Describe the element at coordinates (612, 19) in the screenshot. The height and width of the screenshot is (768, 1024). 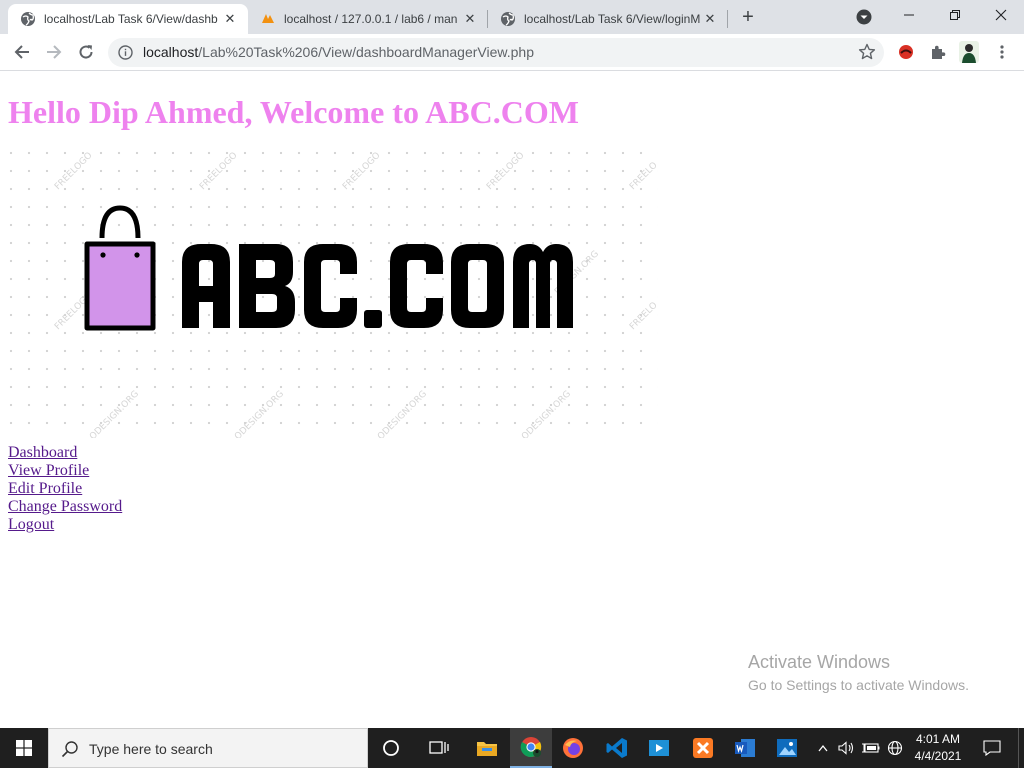
I see `tab-title: localhost/Lab Task 6/View/loginM` at that location.